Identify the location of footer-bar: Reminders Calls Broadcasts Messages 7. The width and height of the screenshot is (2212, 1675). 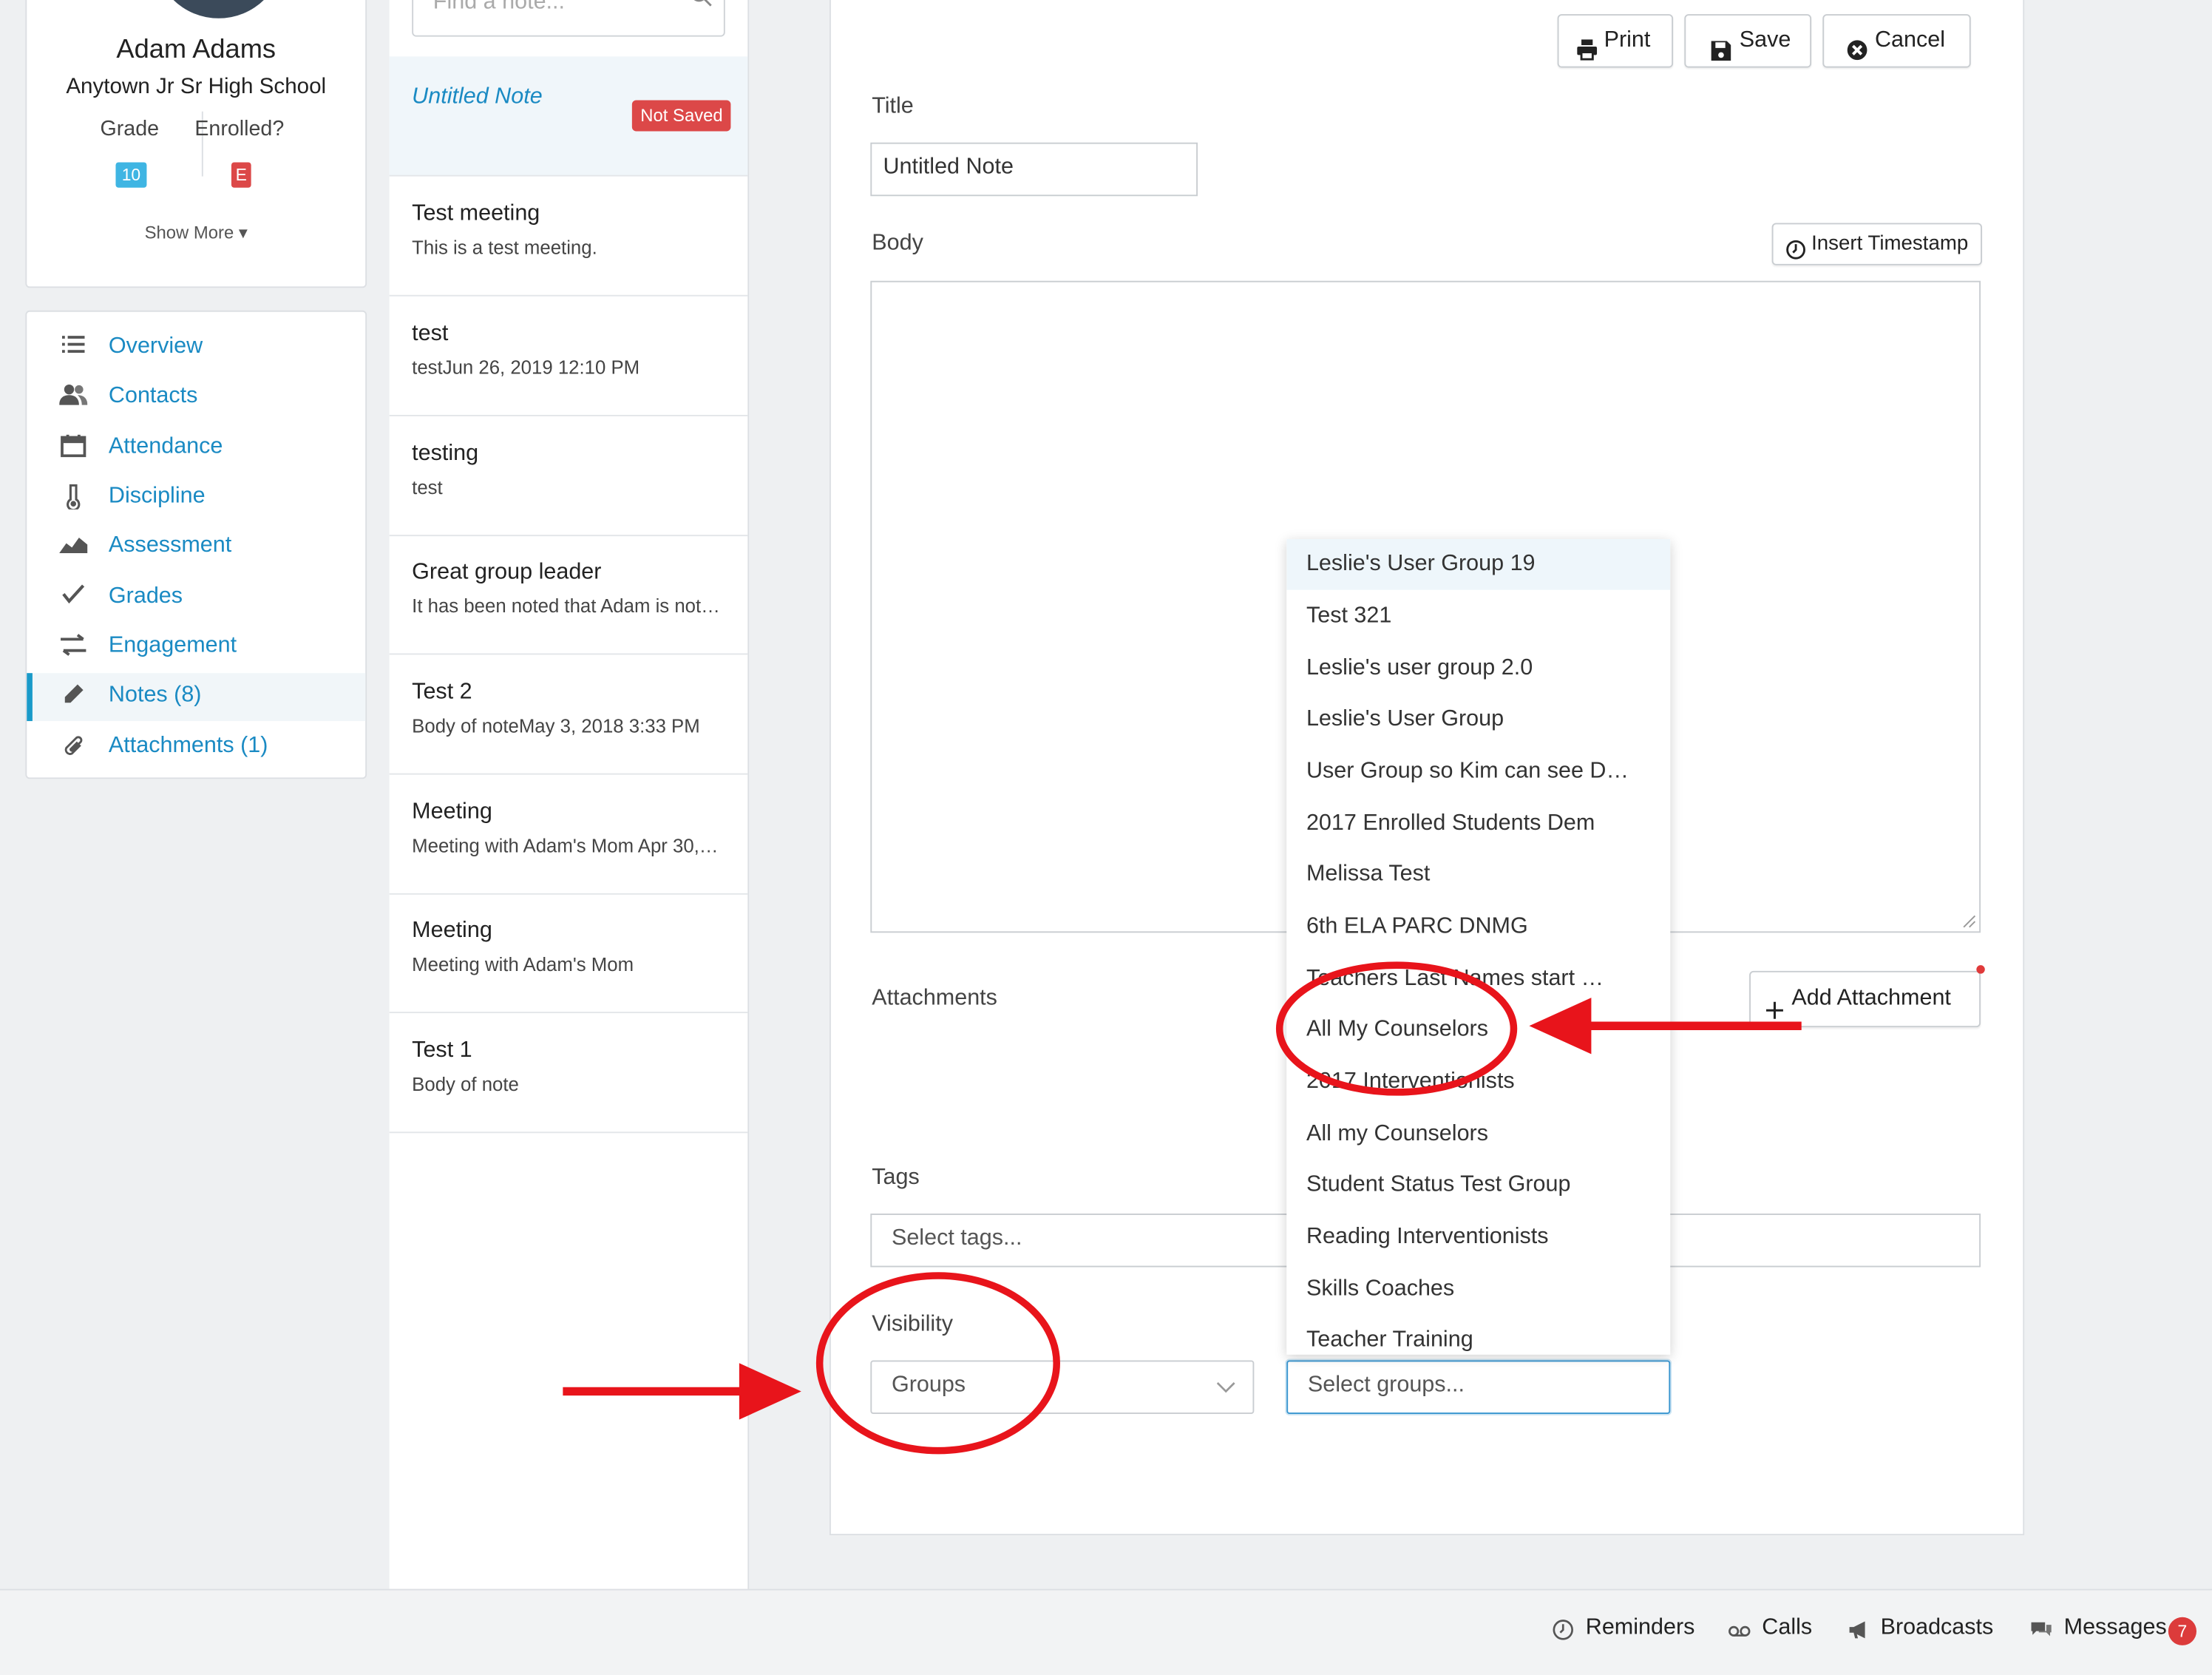
(1106, 1631).